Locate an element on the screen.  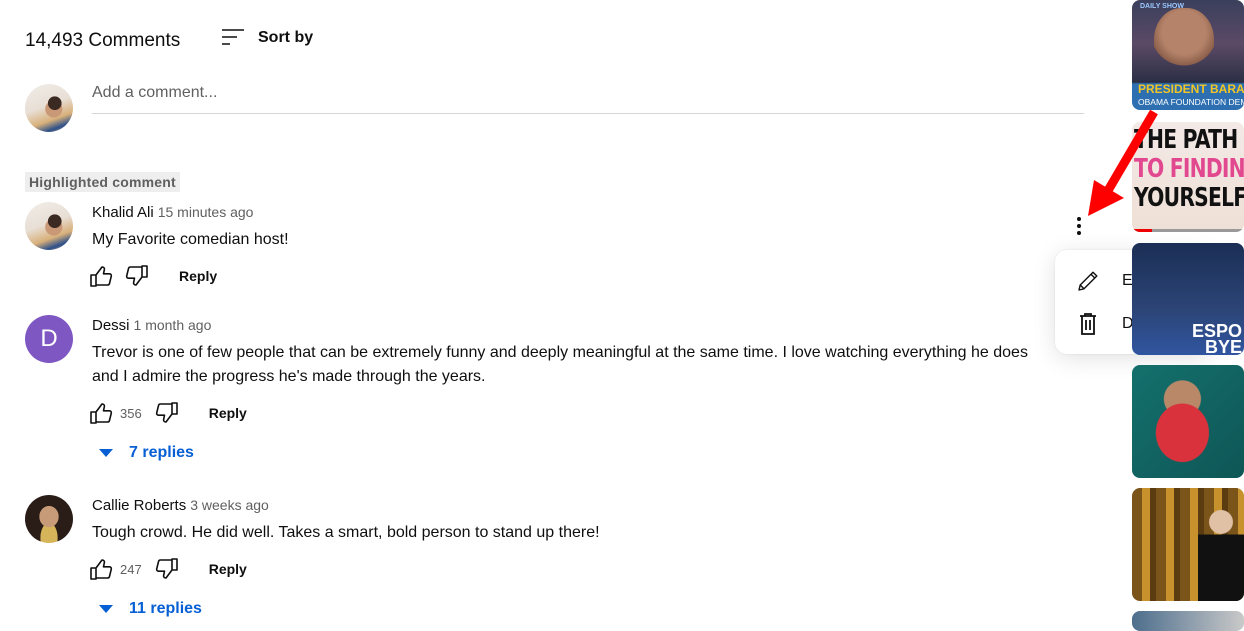
current-user-avatar is located at coordinates (49, 108).